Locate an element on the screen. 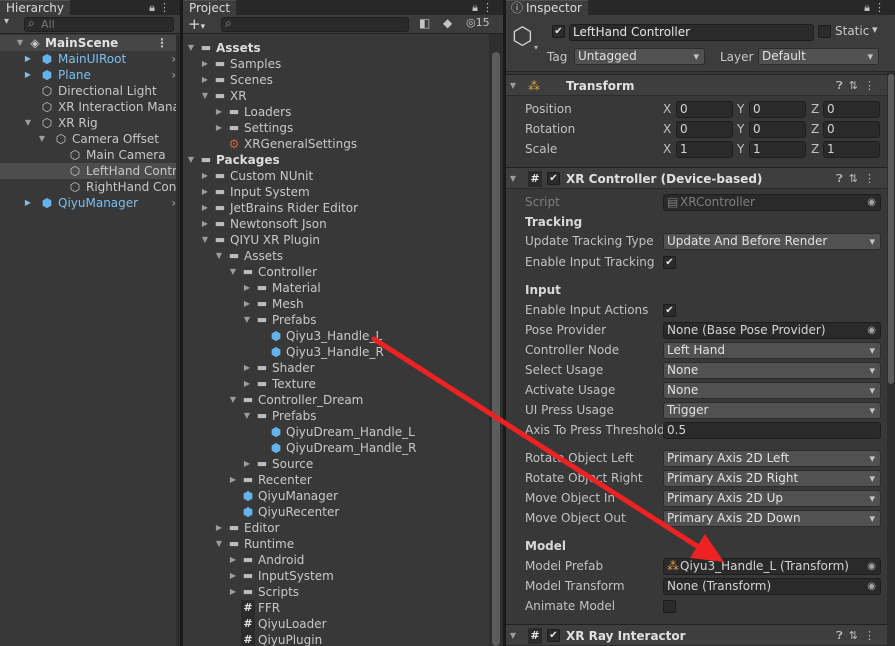 The image size is (895, 646). object-name-field: LeftHand Controller is located at coordinates (691, 32).